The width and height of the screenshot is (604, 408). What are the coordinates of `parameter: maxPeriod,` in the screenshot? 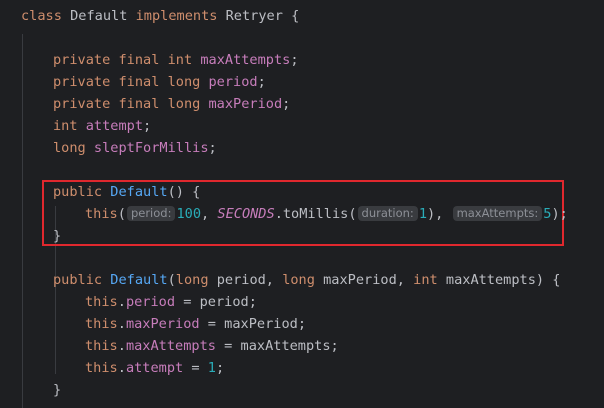 It's located at (368, 280).